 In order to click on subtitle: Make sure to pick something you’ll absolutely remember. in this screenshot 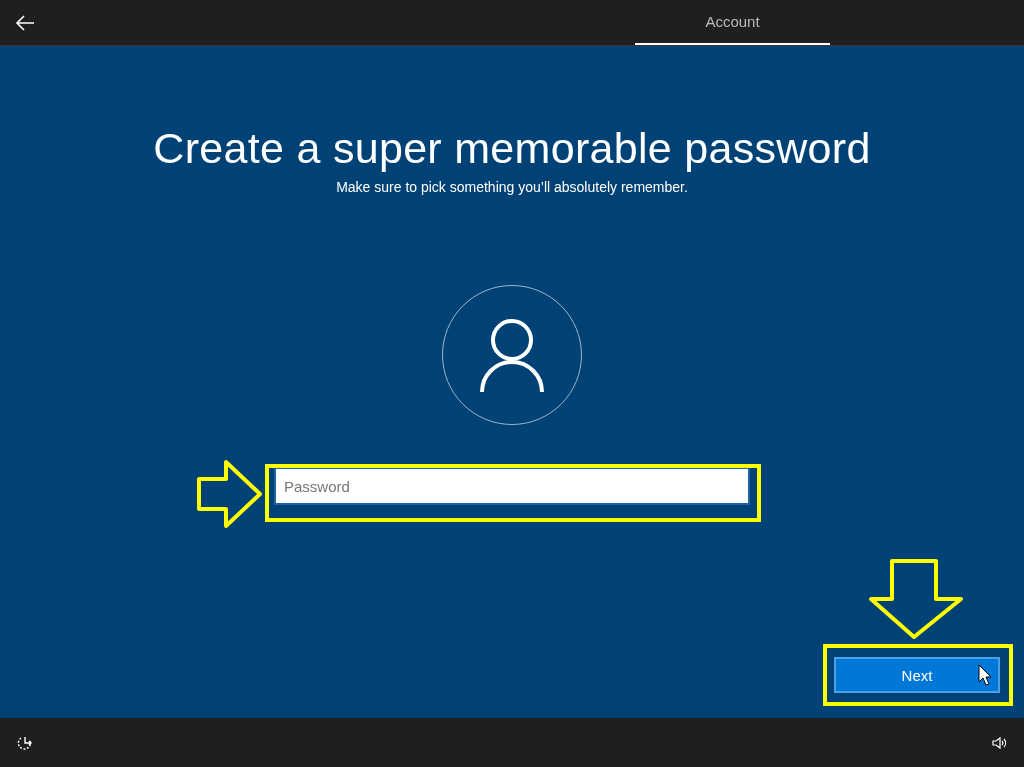, I will do `click(512, 187)`.